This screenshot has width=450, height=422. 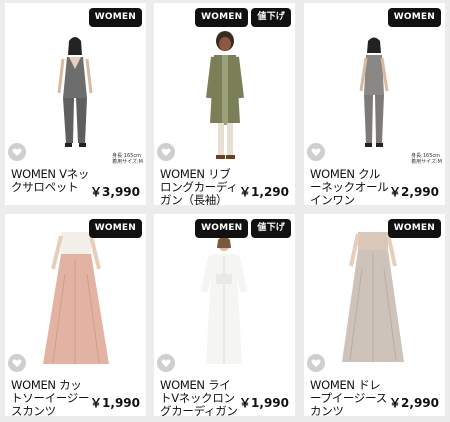 What do you see at coordinates (51, 398) in the screenshot?
I see `product-name: WOMEN カットソーイージースカンツ` at bounding box center [51, 398].